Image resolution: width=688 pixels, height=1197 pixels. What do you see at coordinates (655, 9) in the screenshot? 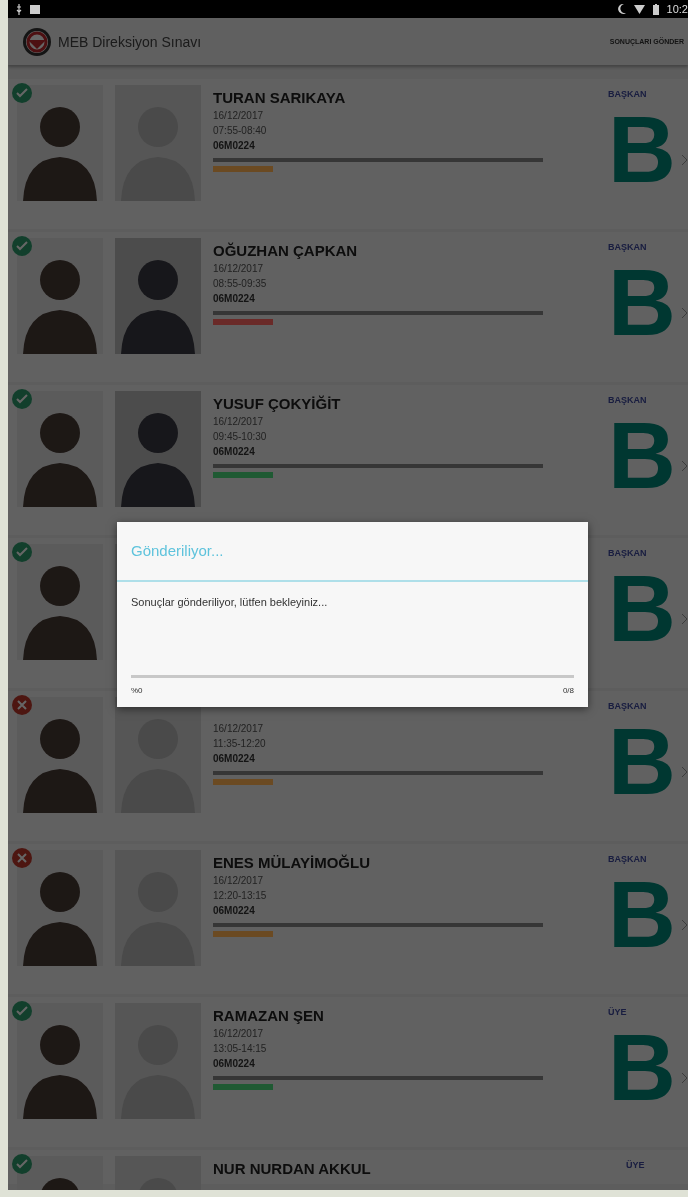
I see `battery-icon` at bounding box center [655, 9].